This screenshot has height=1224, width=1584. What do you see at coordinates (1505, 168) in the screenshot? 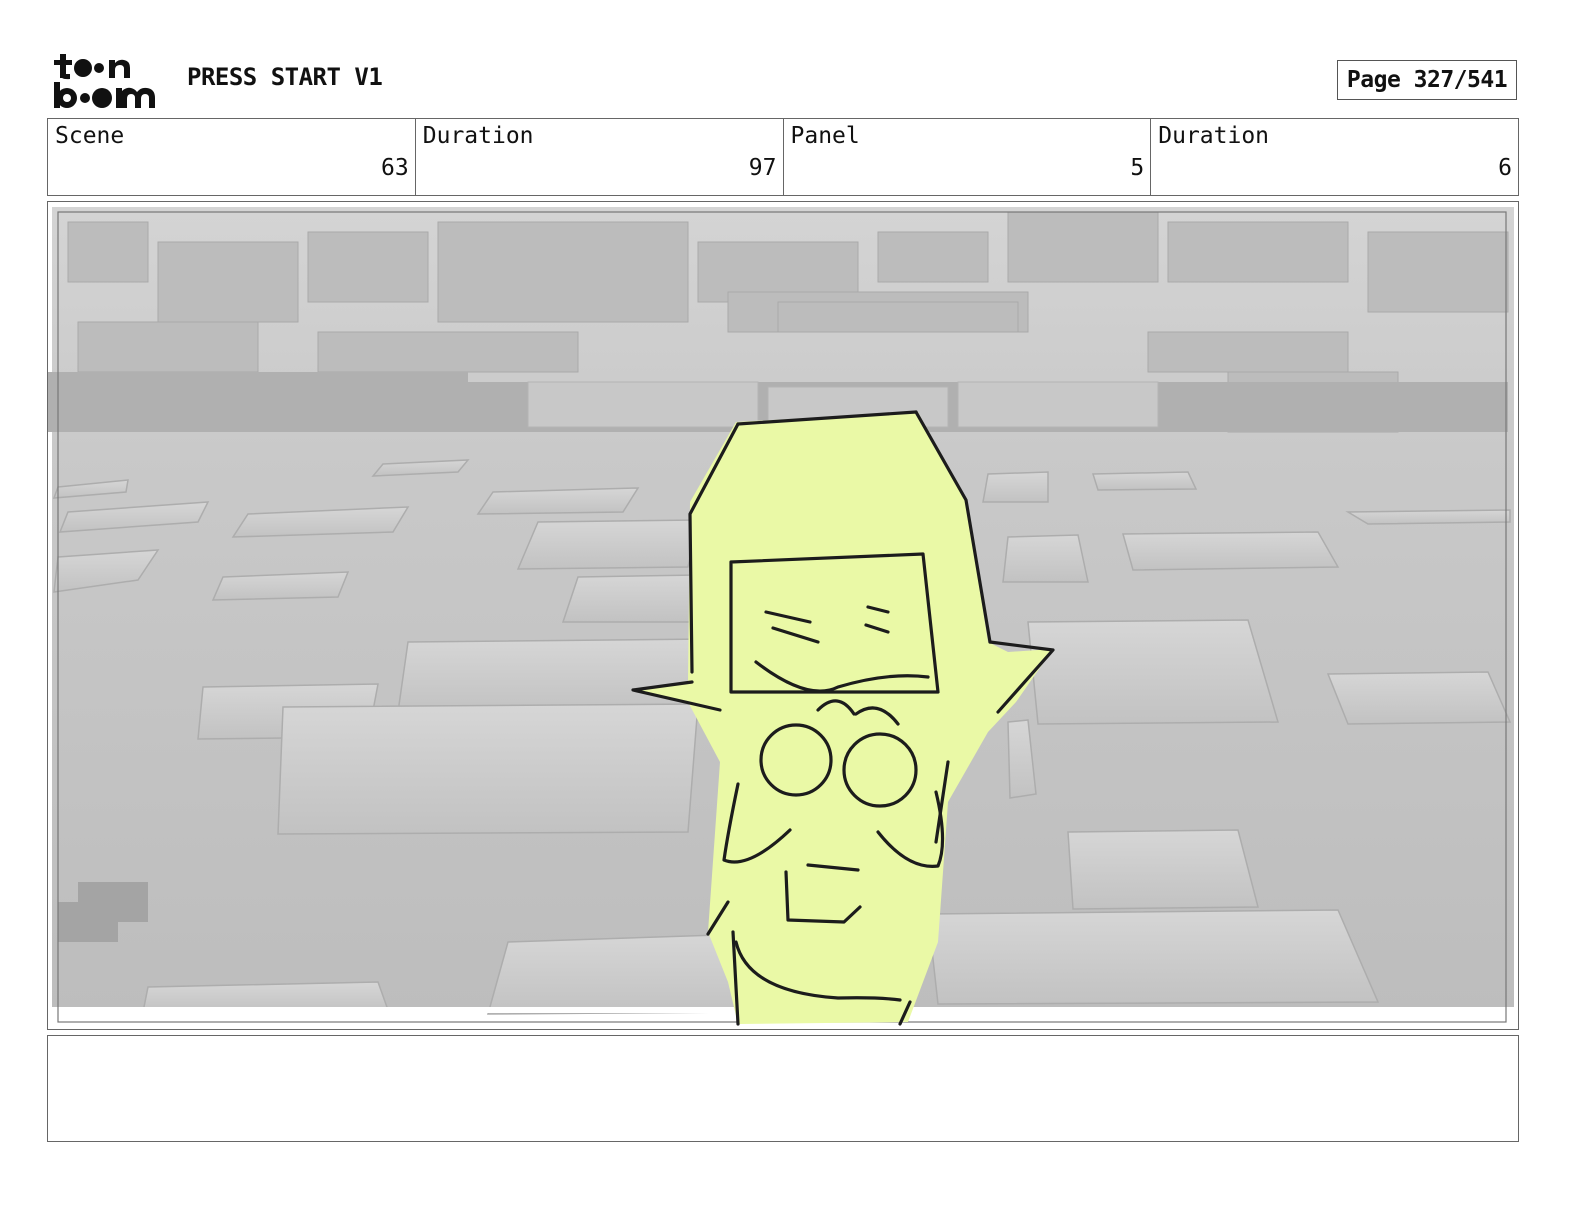
I see `panel-duration-value: 6` at bounding box center [1505, 168].